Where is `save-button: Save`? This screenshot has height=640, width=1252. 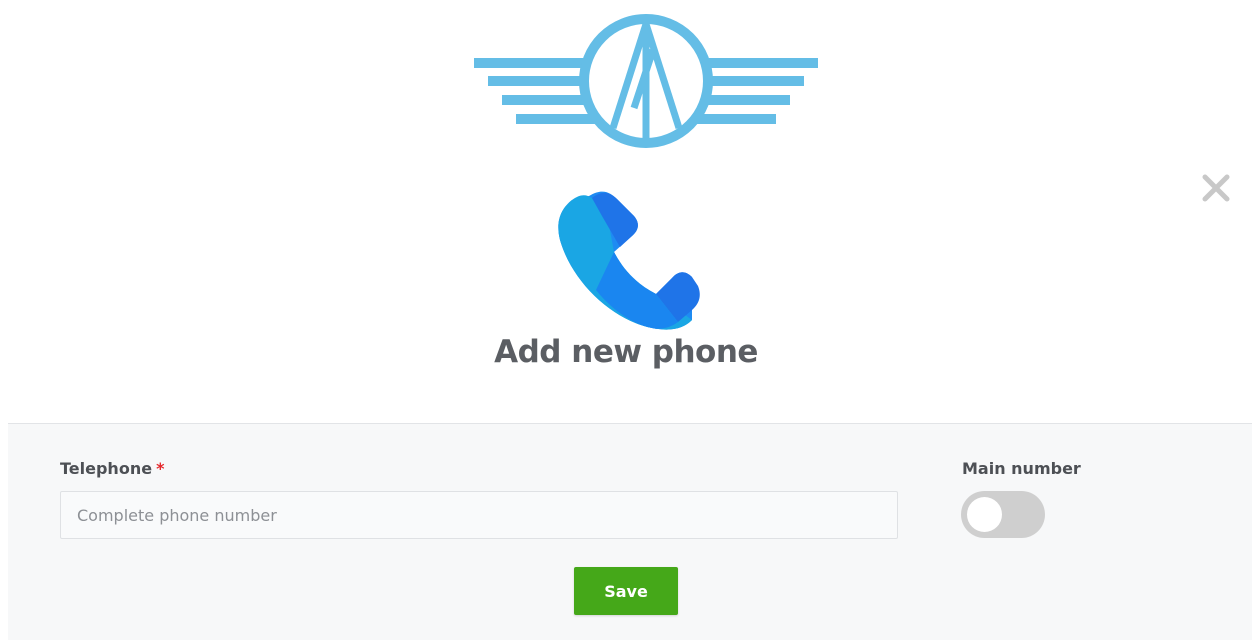
save-button: Save is located at coordinates (626, 591).